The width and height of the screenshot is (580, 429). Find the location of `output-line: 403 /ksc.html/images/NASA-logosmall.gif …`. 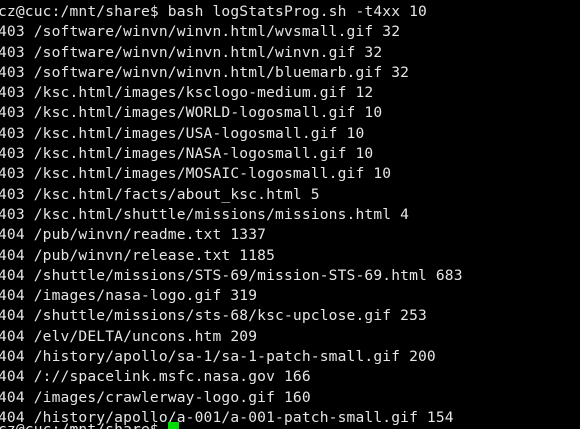

output-line: 403 /ksc.html/images/NASA-logosmall.gif … is located at coordinates (187, 154).